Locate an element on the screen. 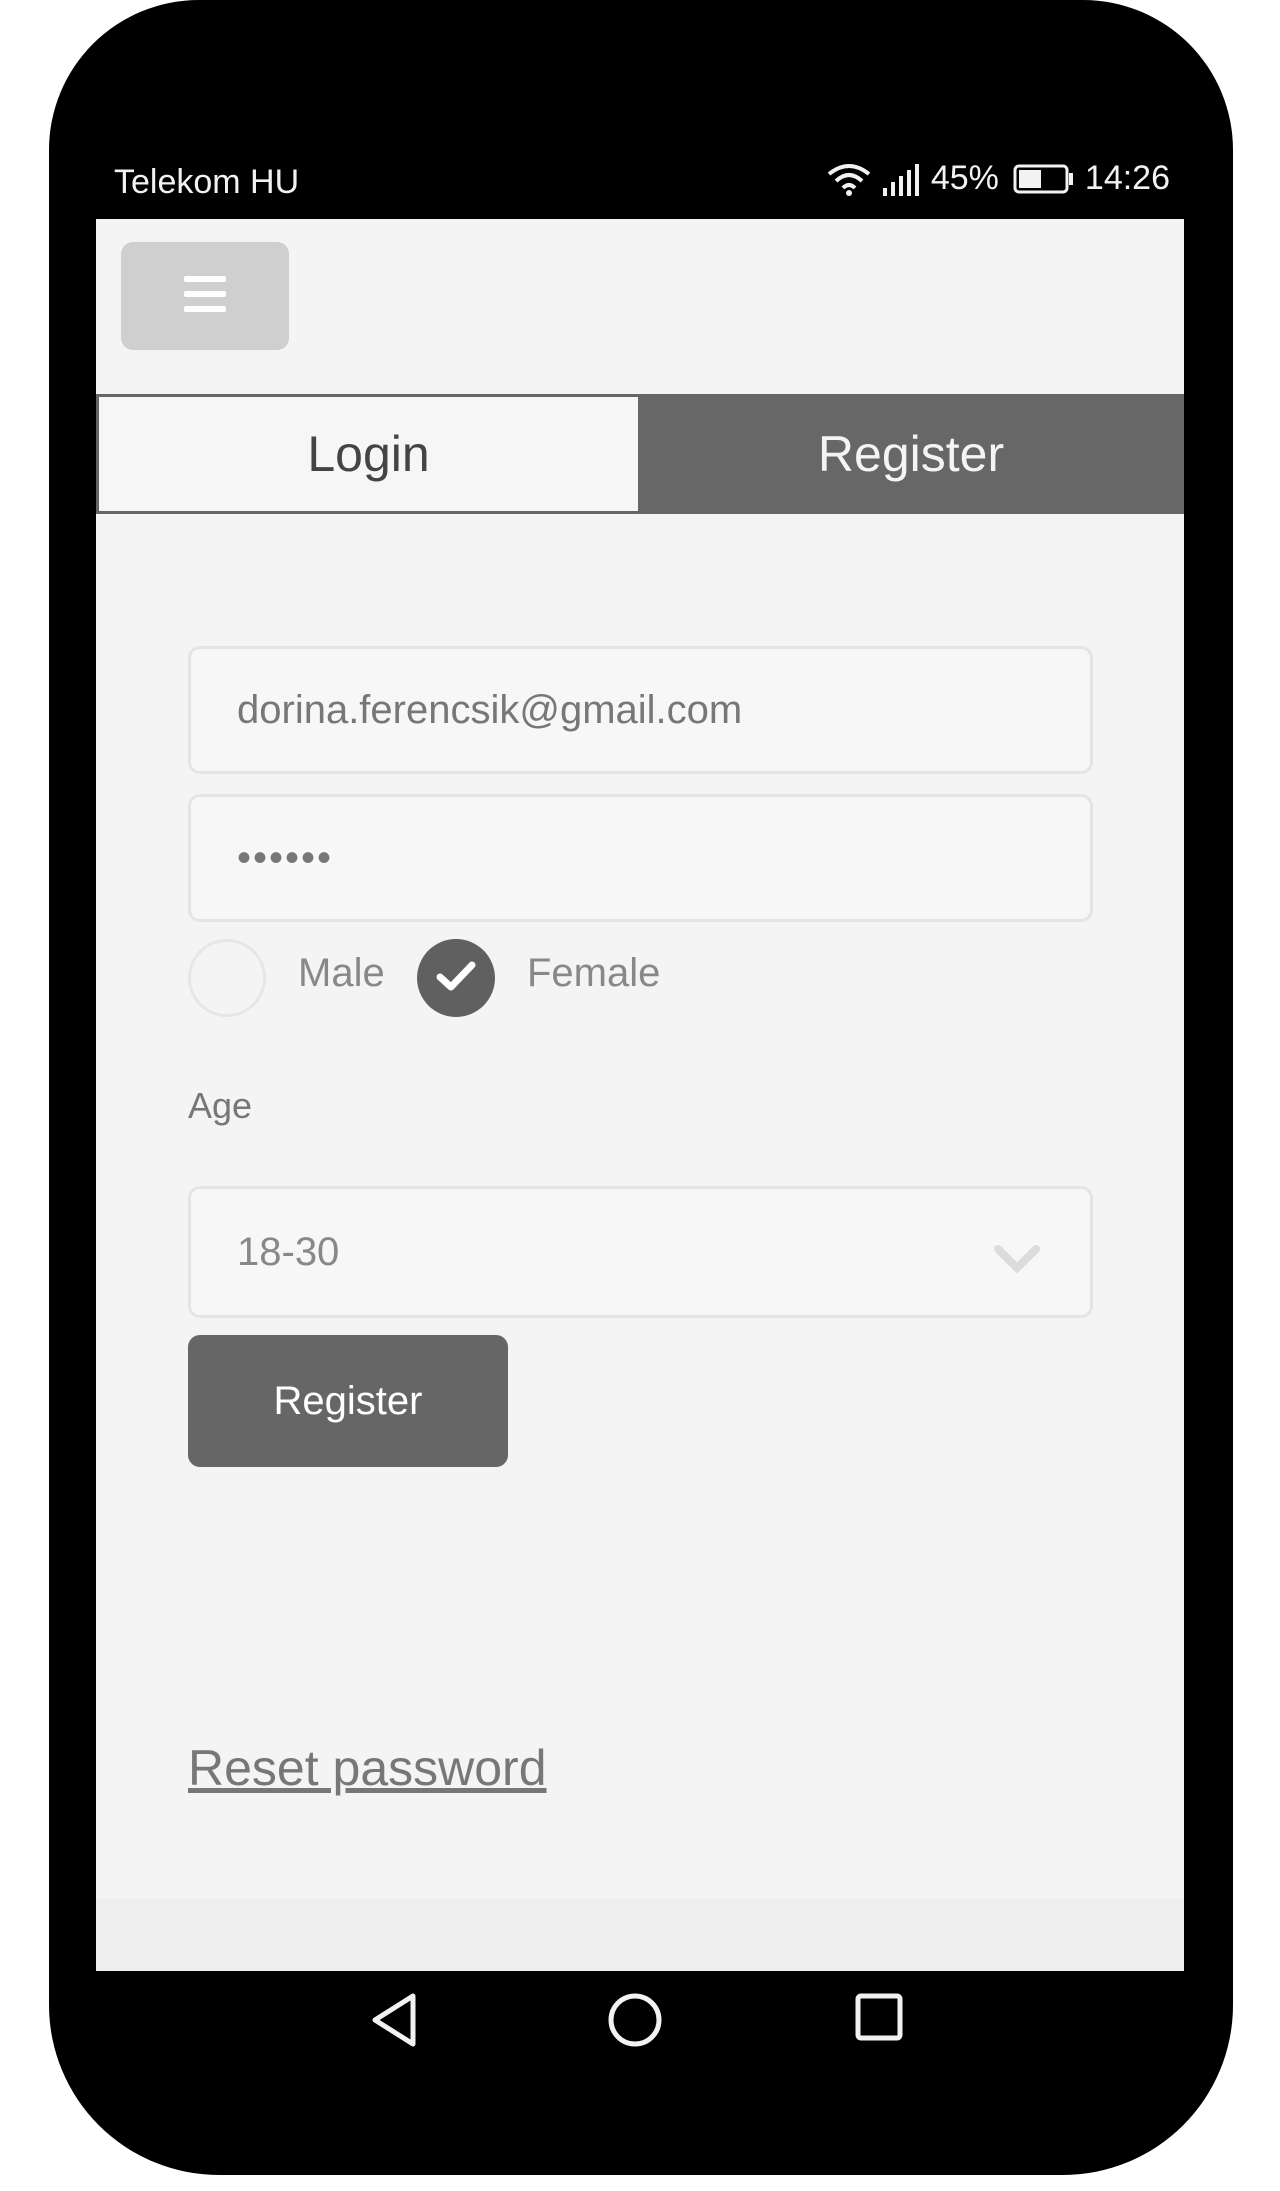  tab-login: Login is located at coordinates (367, 454).